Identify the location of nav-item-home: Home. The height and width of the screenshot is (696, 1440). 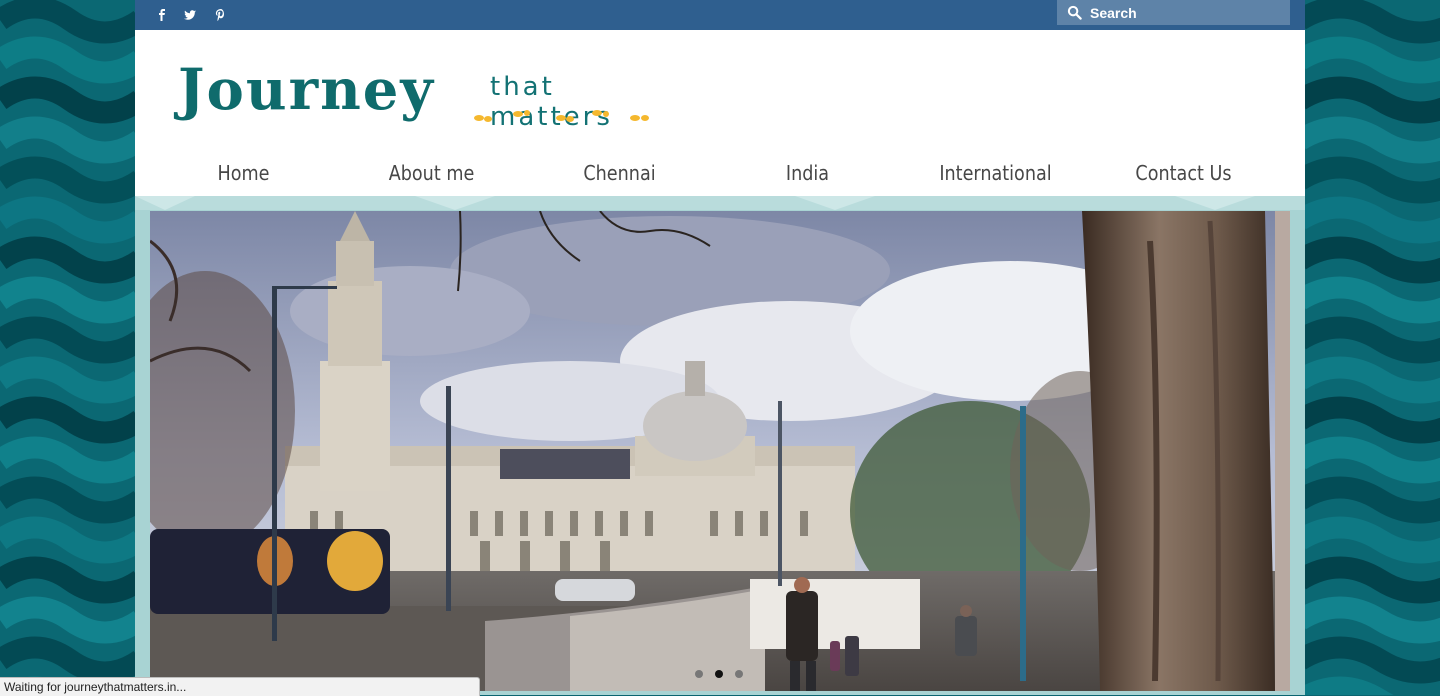
(244, 173).